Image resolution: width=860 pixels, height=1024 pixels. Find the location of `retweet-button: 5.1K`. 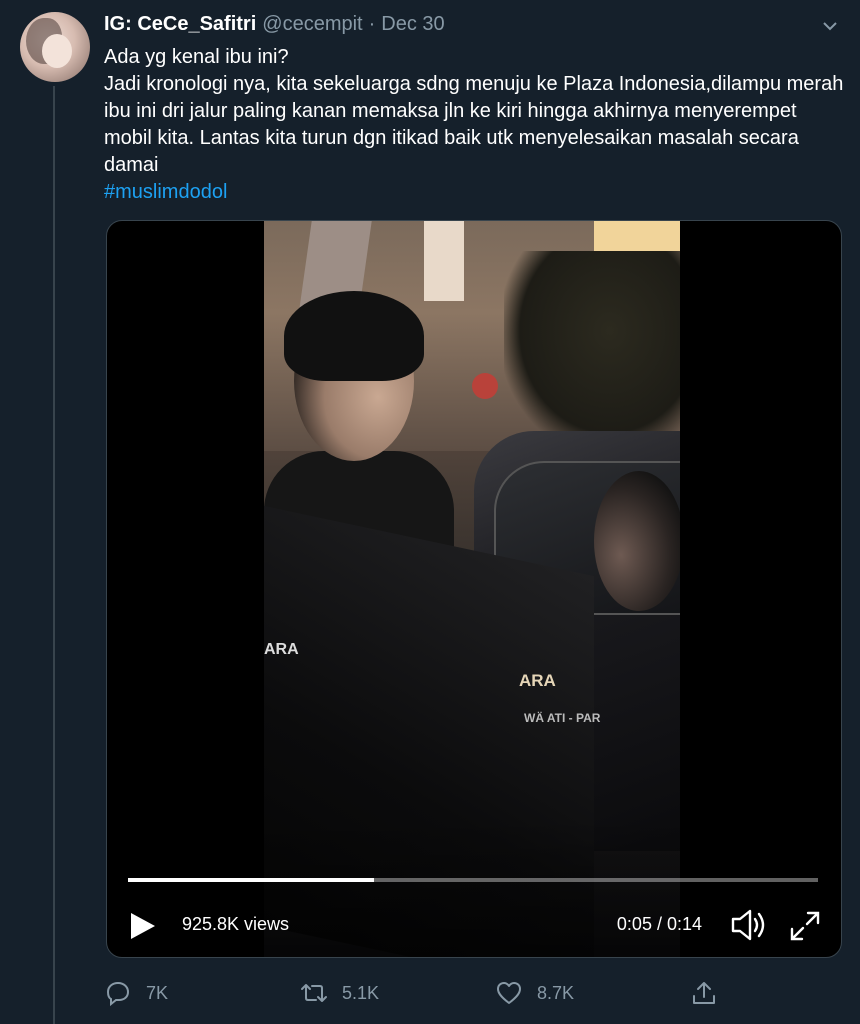

retweet-button: 5.1K is located at coordinates (339, 993).